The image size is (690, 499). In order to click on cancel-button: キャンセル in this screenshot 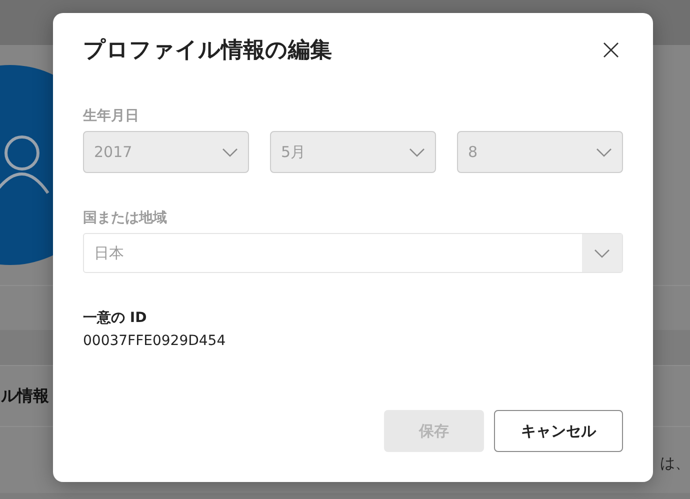, I will do `click(558, 431)`.